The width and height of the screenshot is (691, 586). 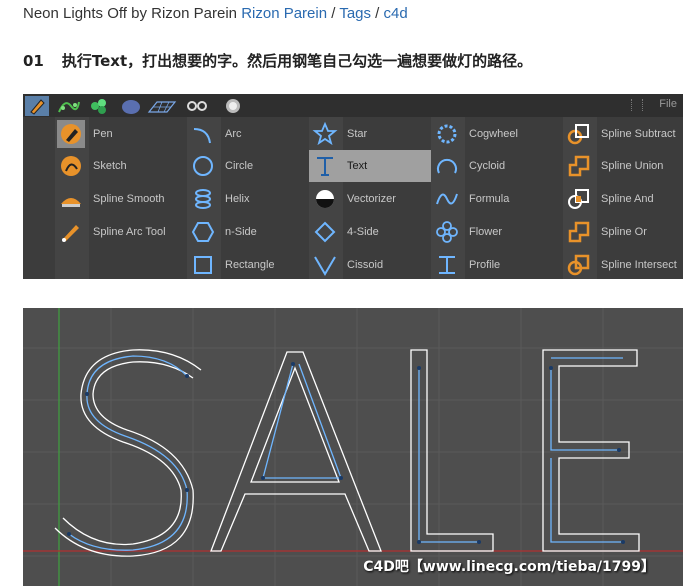 I want to click on file-menu: File, so click(x=668, y=104).